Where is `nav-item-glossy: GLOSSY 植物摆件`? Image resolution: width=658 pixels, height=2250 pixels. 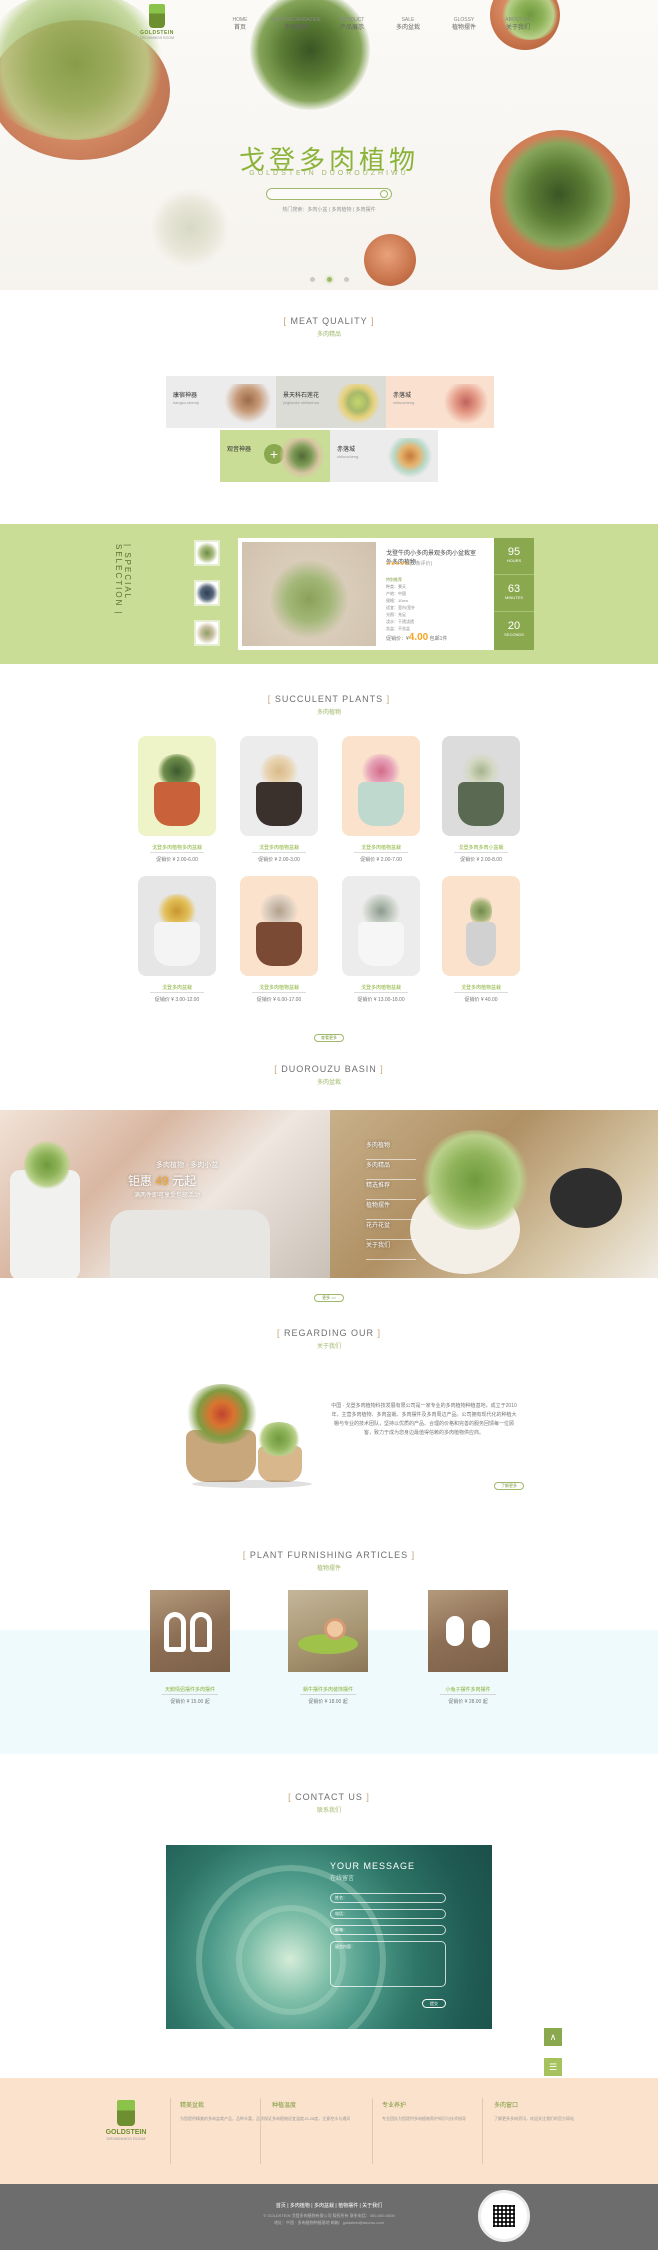 nav-item-glossy: GLOSSY 植物摆件 is located at coordinates (464, 24).